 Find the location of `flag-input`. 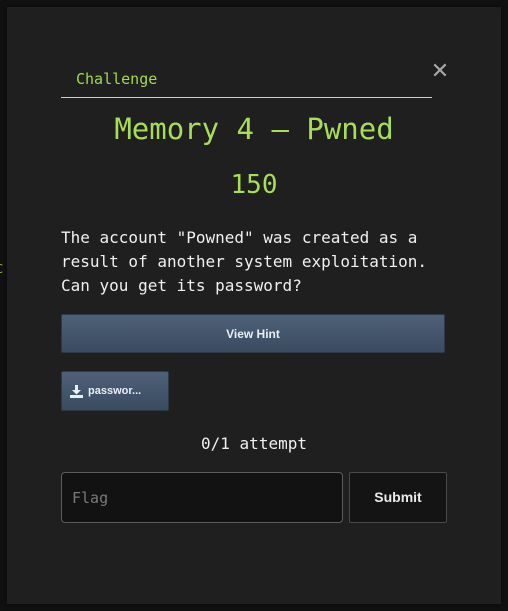

flag-input is located at coordinates (202, 497).